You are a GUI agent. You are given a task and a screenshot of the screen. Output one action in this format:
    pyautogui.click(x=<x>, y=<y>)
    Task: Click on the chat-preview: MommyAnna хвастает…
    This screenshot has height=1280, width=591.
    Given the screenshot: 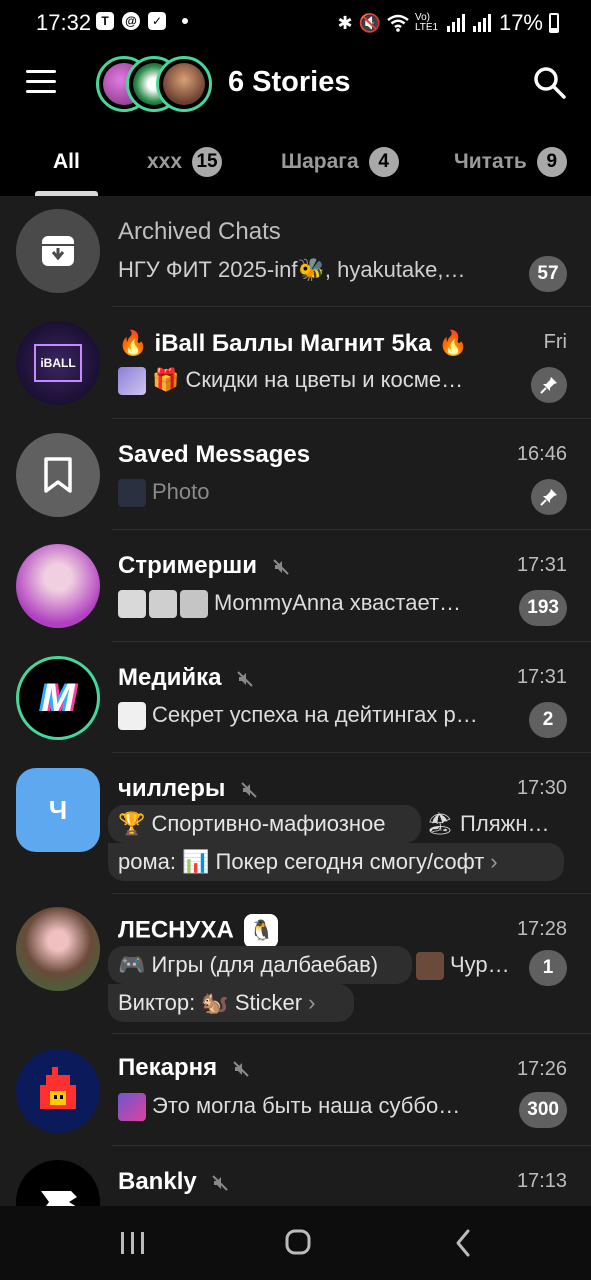 What is the action you would take?
    pyautogui.click(x=338, y=602)
    